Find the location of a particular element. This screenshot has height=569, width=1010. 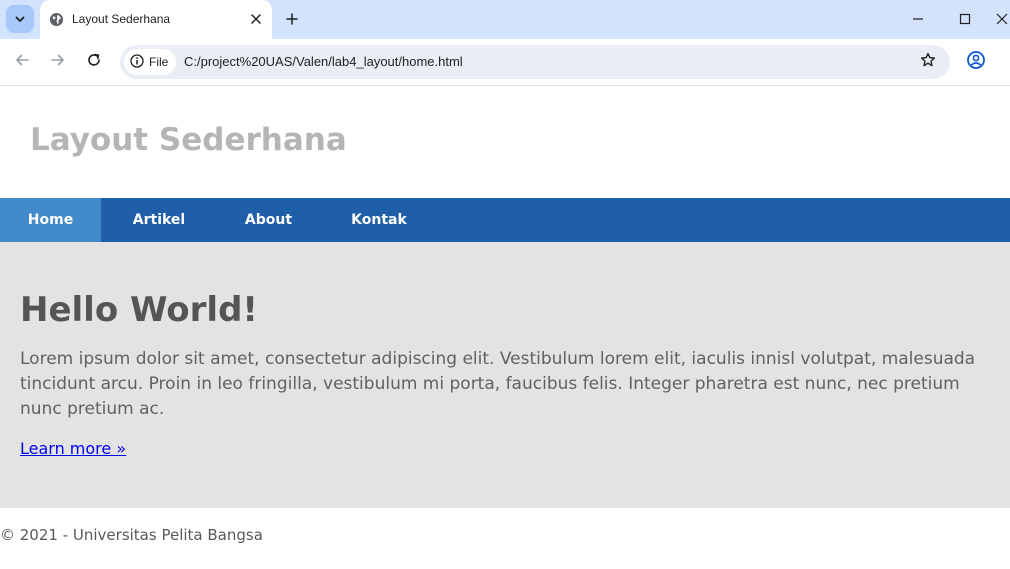

maximize-icon is located at coordinates (965, 19).